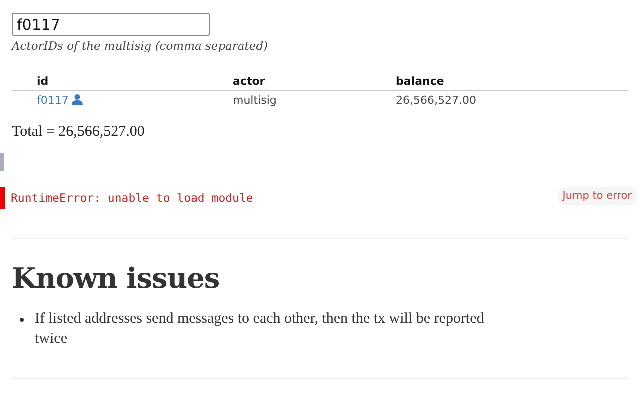  What do you see at coordinates (43, 81) in the screenshot?
I see `column-header: id` at bounding box center [43, 81].